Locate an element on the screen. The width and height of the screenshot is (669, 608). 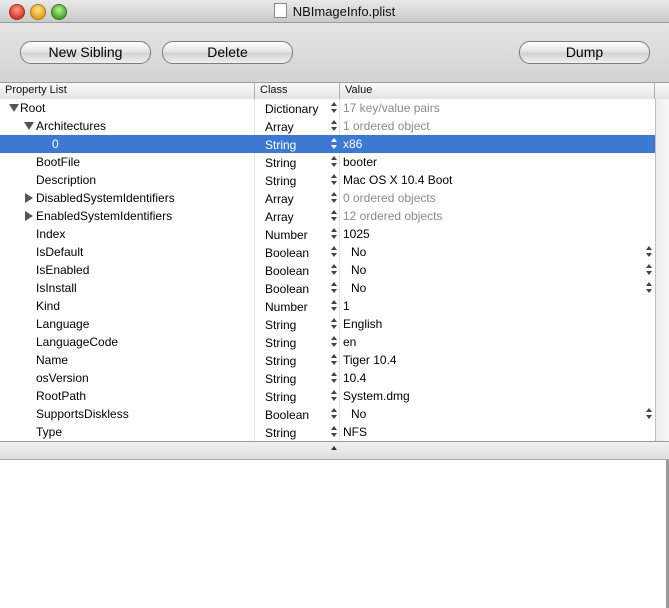
table-row: Architectures Array 1 ordered object is located at coordinates (327, 126).